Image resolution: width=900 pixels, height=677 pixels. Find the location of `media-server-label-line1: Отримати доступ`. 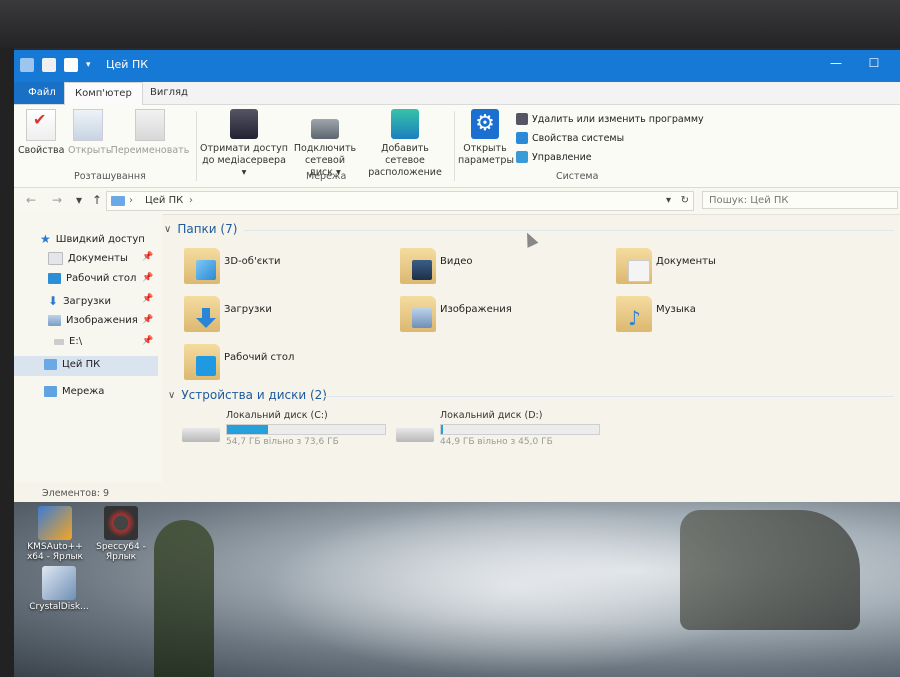

media-server-label-line1: Отримати доступ is located at coordinates (244, 148).